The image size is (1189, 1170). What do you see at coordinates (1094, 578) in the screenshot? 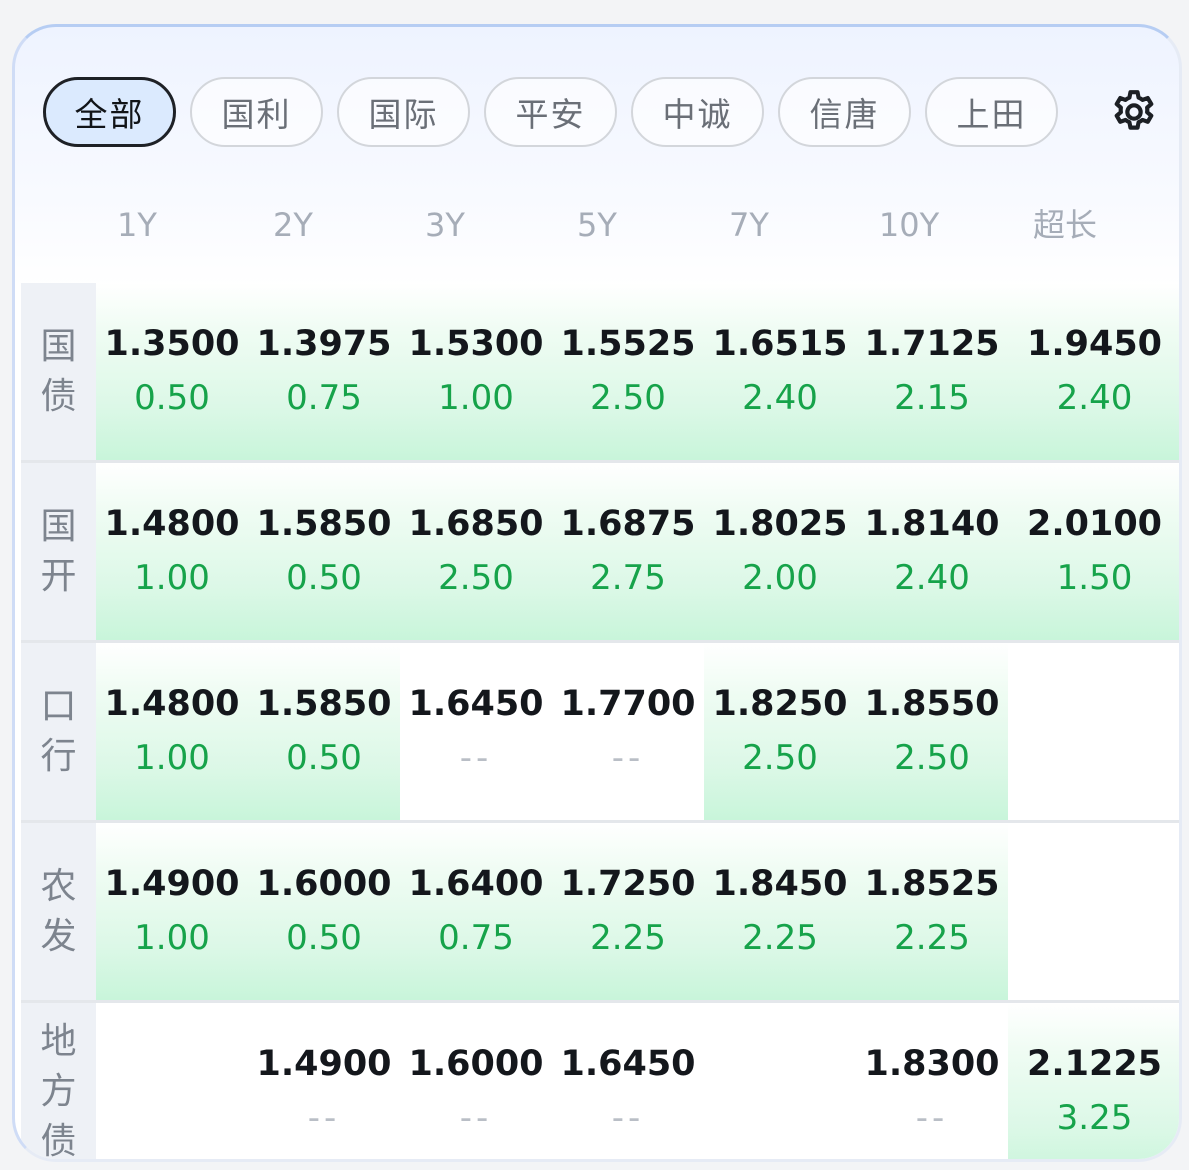
I see `change-value: 1.50` at bounding box center [1094, 578].